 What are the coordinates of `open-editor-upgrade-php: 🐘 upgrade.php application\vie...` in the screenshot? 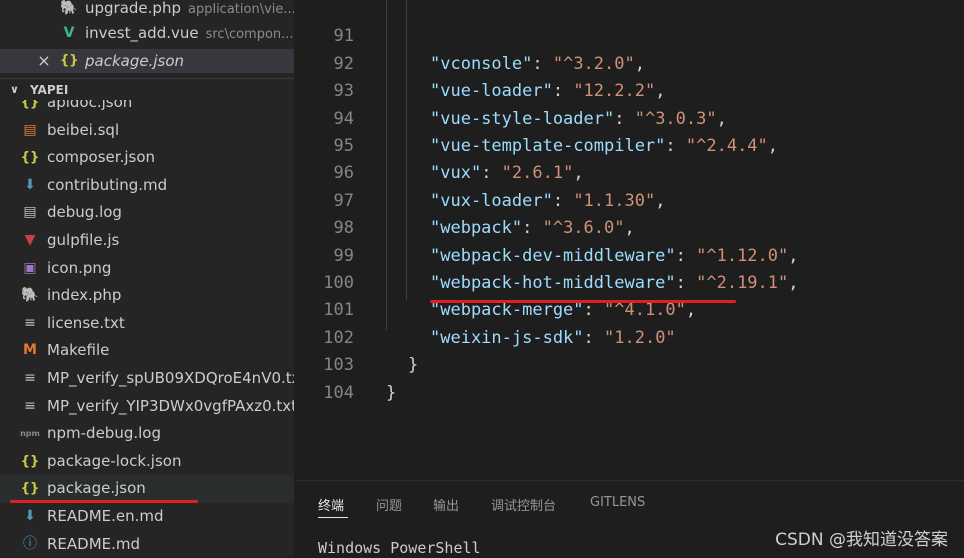 It's located at (147, 10).